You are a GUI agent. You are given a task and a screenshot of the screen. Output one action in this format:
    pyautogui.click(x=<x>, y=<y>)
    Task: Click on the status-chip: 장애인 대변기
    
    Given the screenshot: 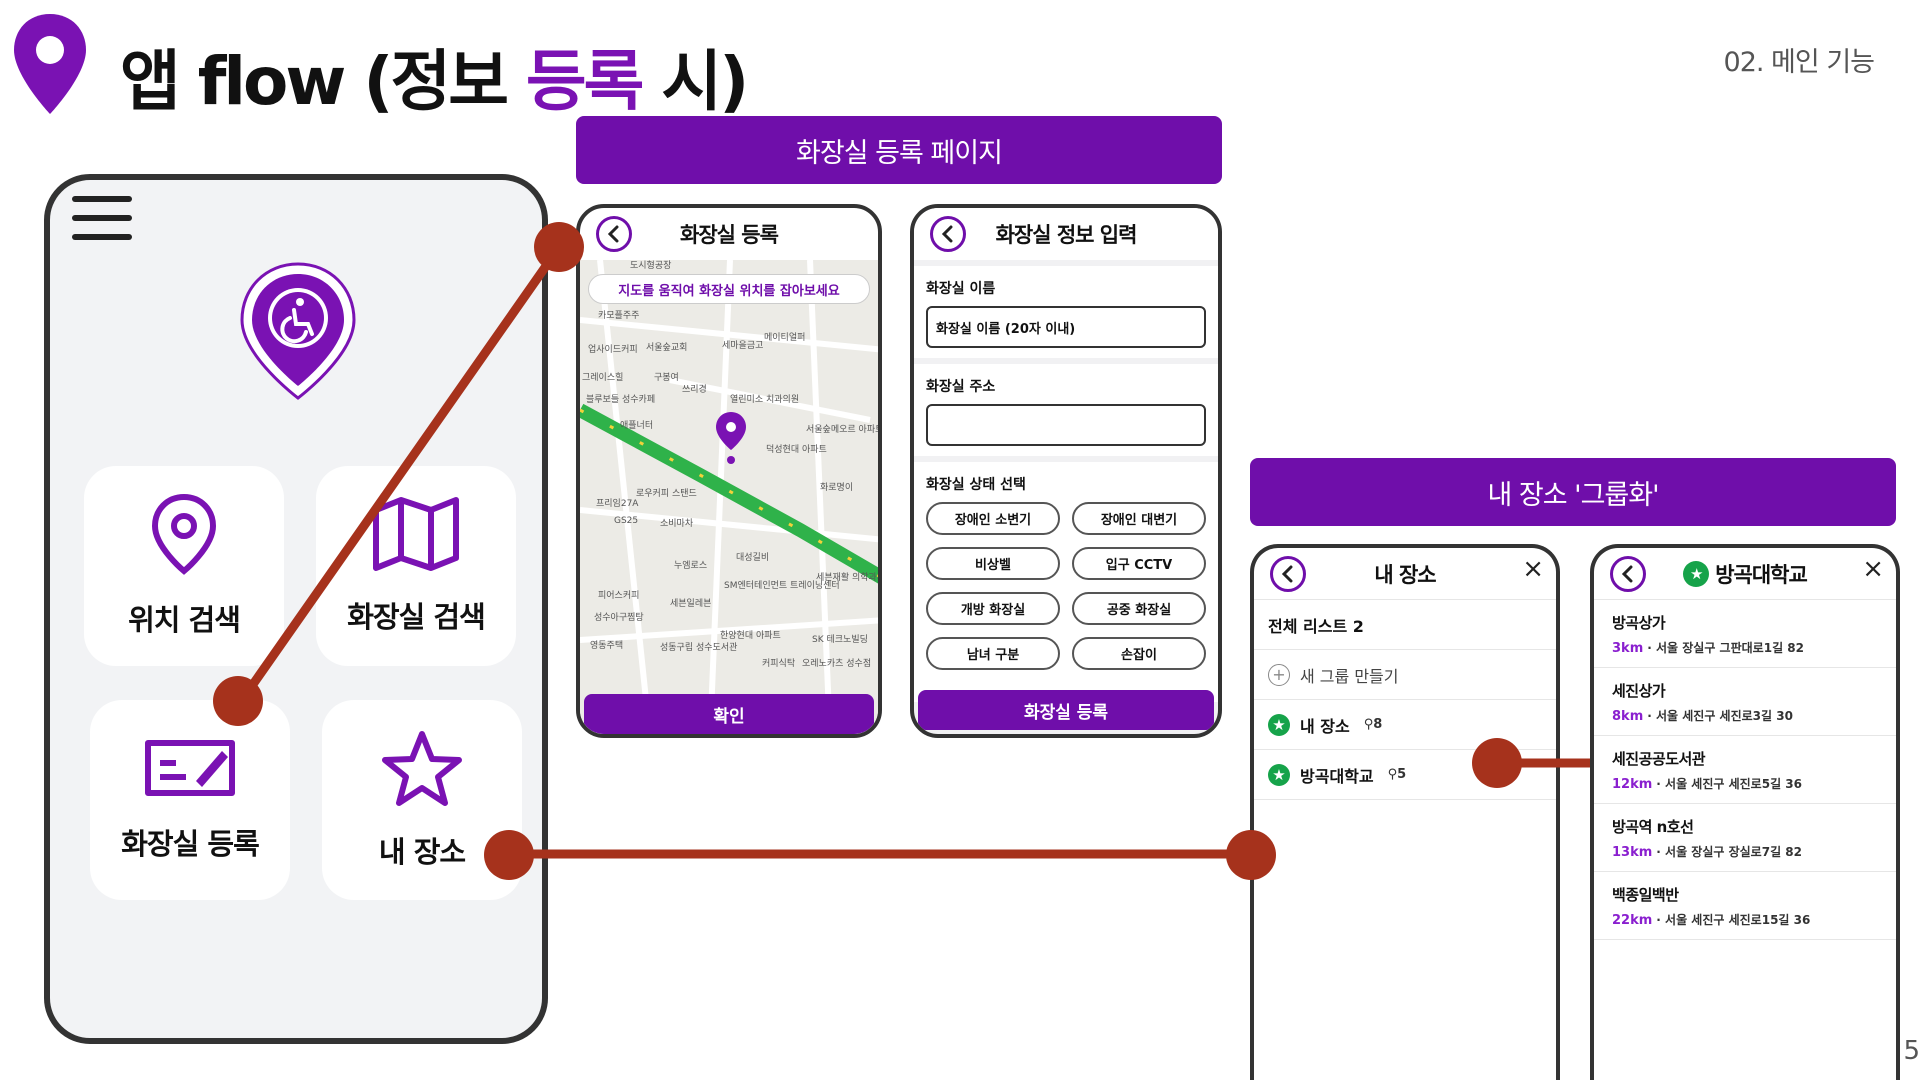 What is the action you would take?
    pyautogui.click(x=1139, y=518)
    